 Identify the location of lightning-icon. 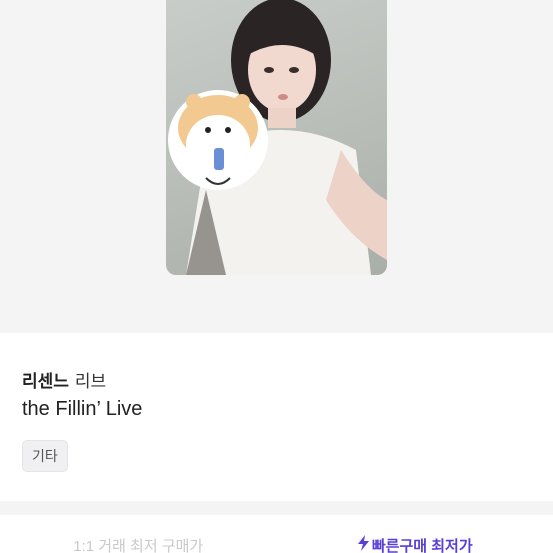
(363, 543).